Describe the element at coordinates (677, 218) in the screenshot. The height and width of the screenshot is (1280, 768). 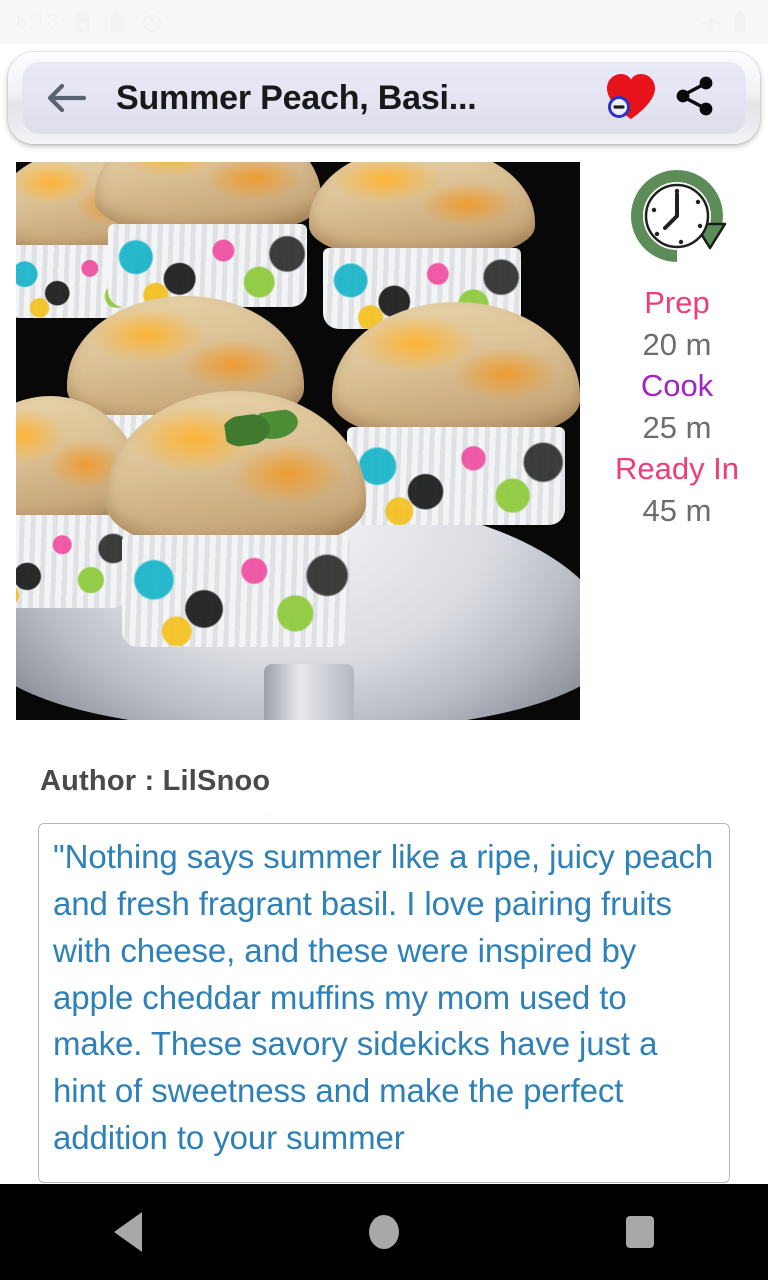
I see `clock-icon` at that location.